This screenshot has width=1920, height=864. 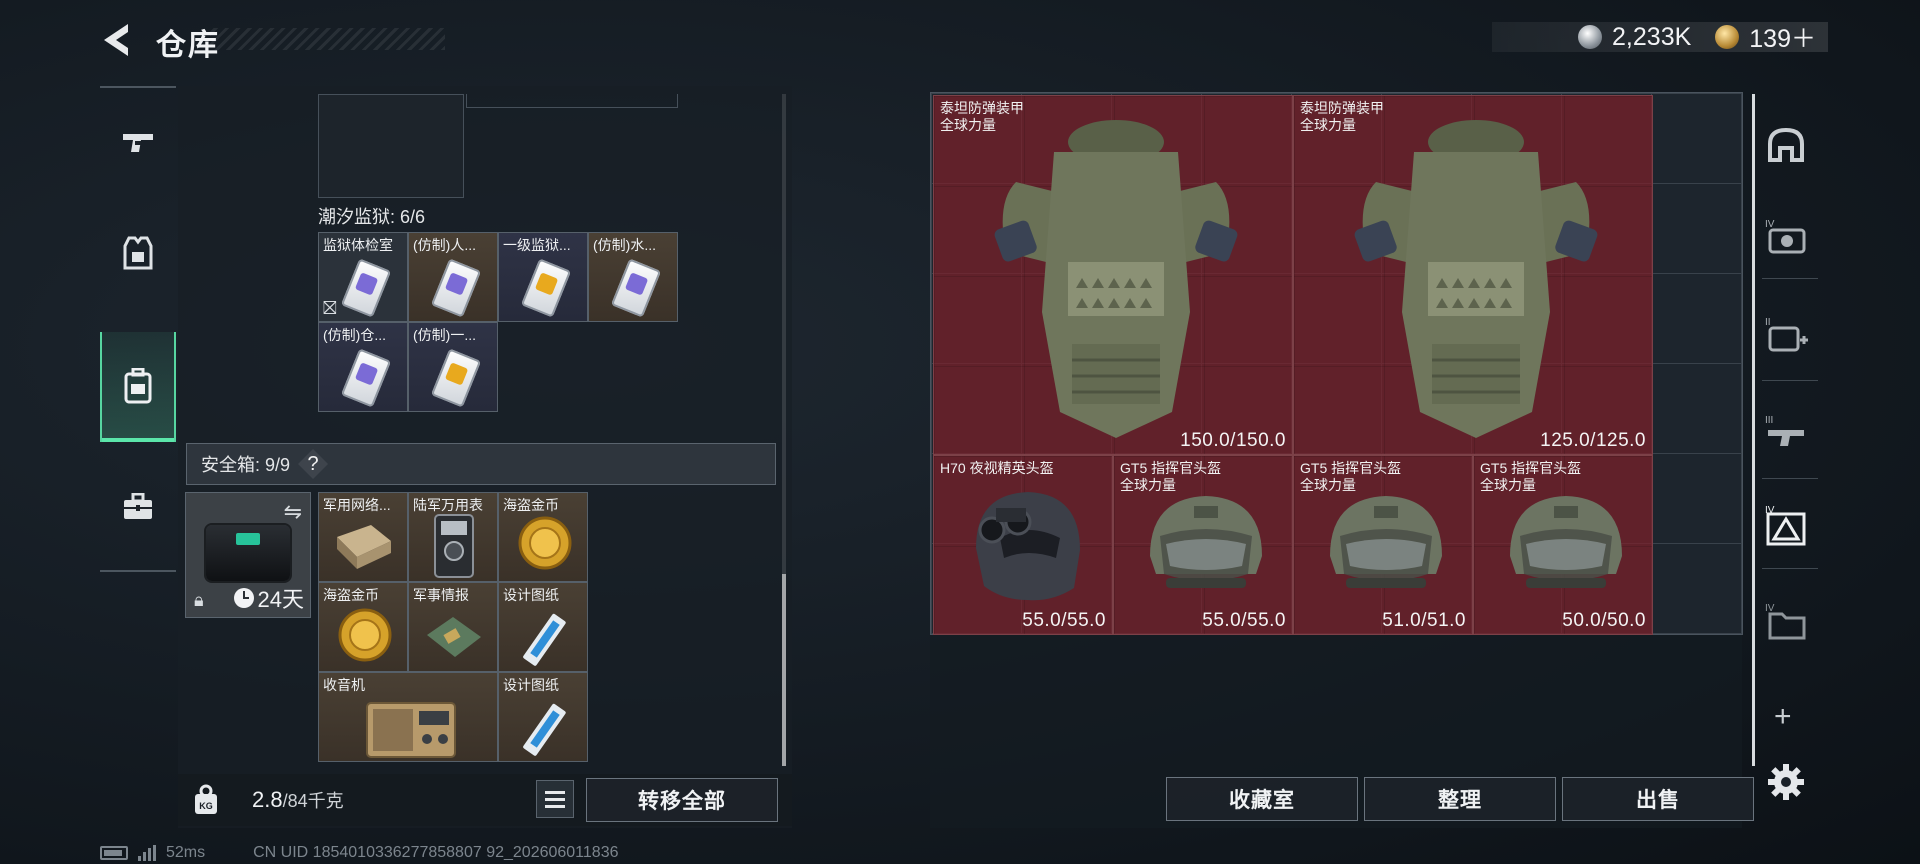 I want to click on keycard-slot: 监狱体检室 ⛝, so click(x=363, y=277).